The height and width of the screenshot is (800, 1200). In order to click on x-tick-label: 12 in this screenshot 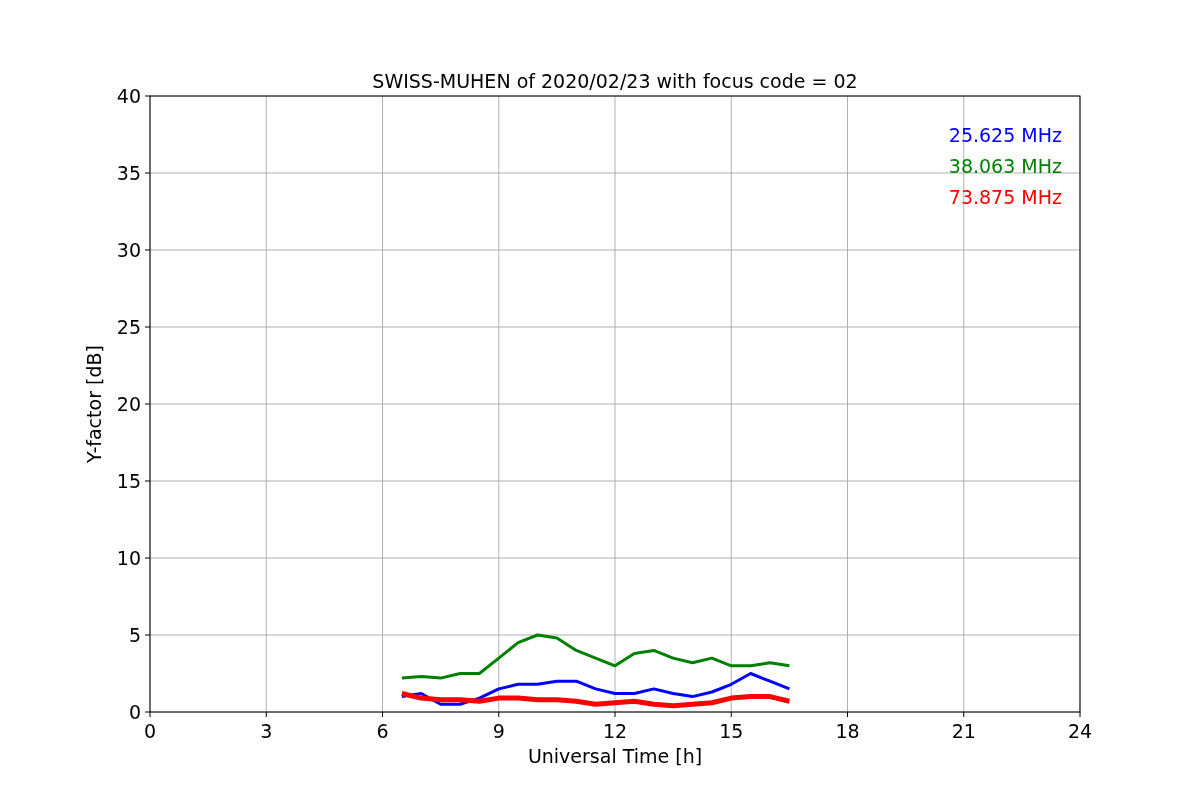, I will do `click(615, 731)`.